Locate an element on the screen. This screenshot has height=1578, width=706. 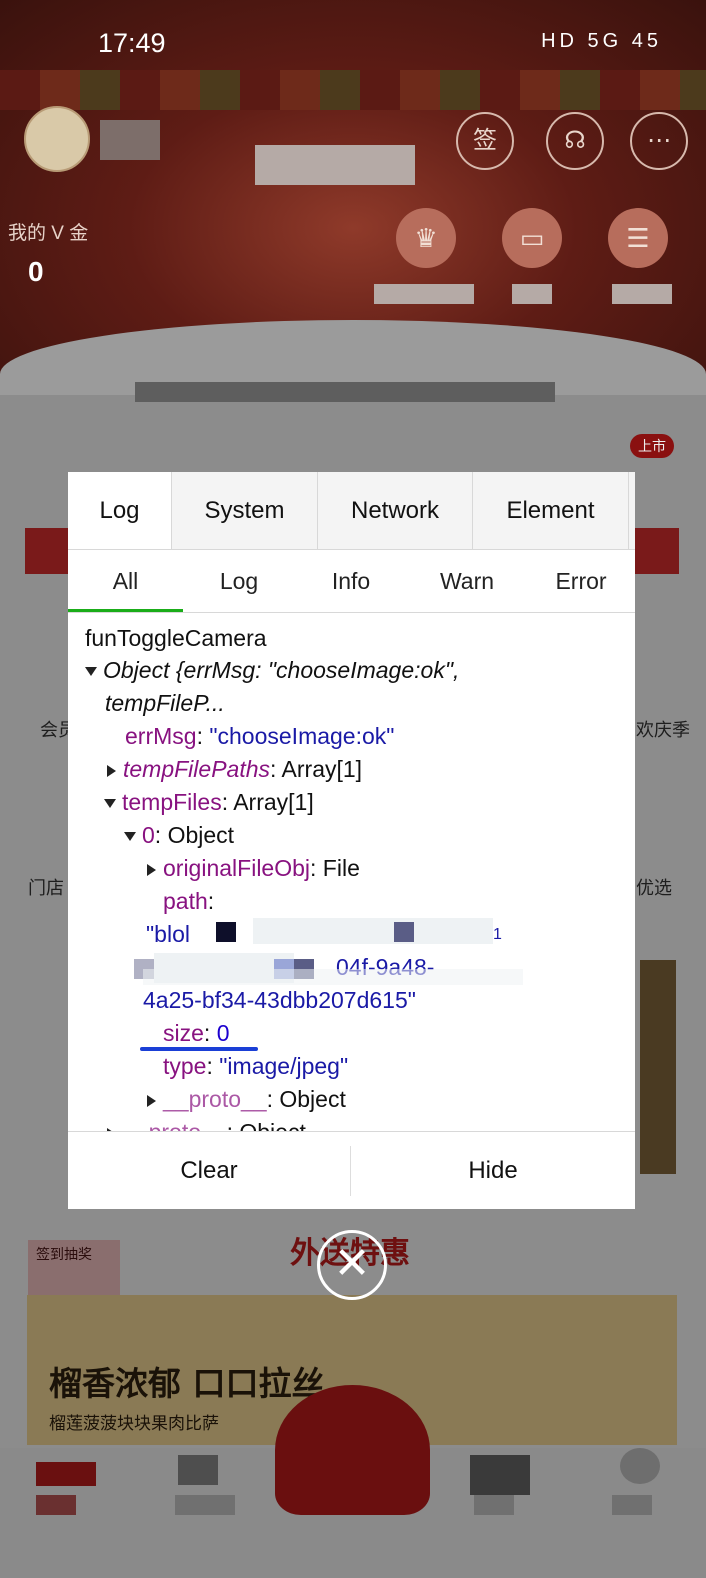
active-filter-indicator is located at coordinates (125, 610).